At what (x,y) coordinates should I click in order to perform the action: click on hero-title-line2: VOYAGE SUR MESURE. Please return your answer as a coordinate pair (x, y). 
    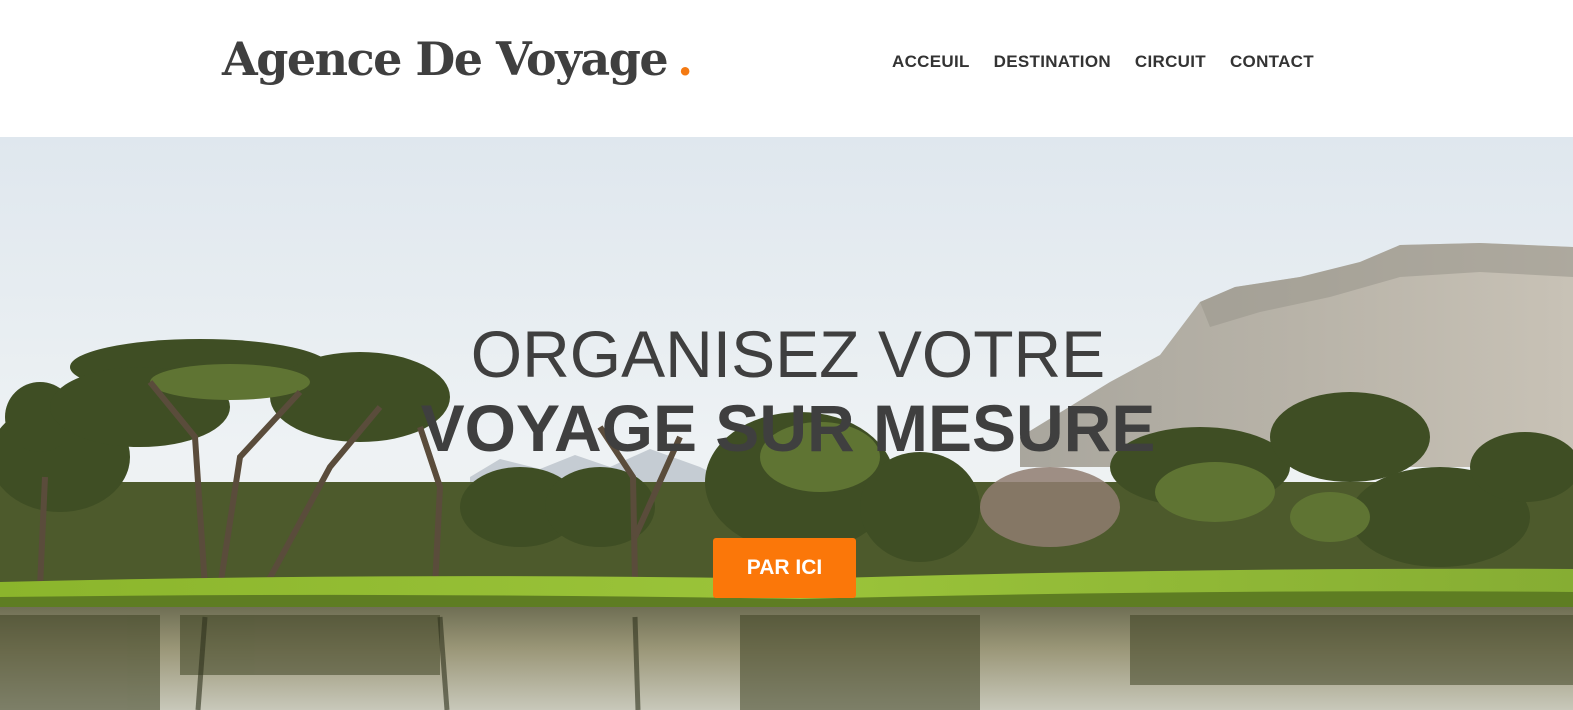
    Looking at the image, I should click on (788, 428).